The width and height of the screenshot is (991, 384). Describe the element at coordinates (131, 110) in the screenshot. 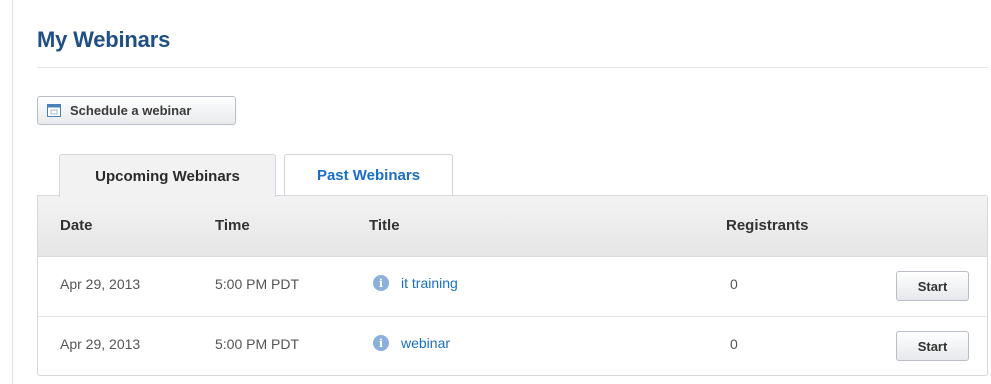

I see `schedule-webinar-label: Schedule a webinar` at that location.